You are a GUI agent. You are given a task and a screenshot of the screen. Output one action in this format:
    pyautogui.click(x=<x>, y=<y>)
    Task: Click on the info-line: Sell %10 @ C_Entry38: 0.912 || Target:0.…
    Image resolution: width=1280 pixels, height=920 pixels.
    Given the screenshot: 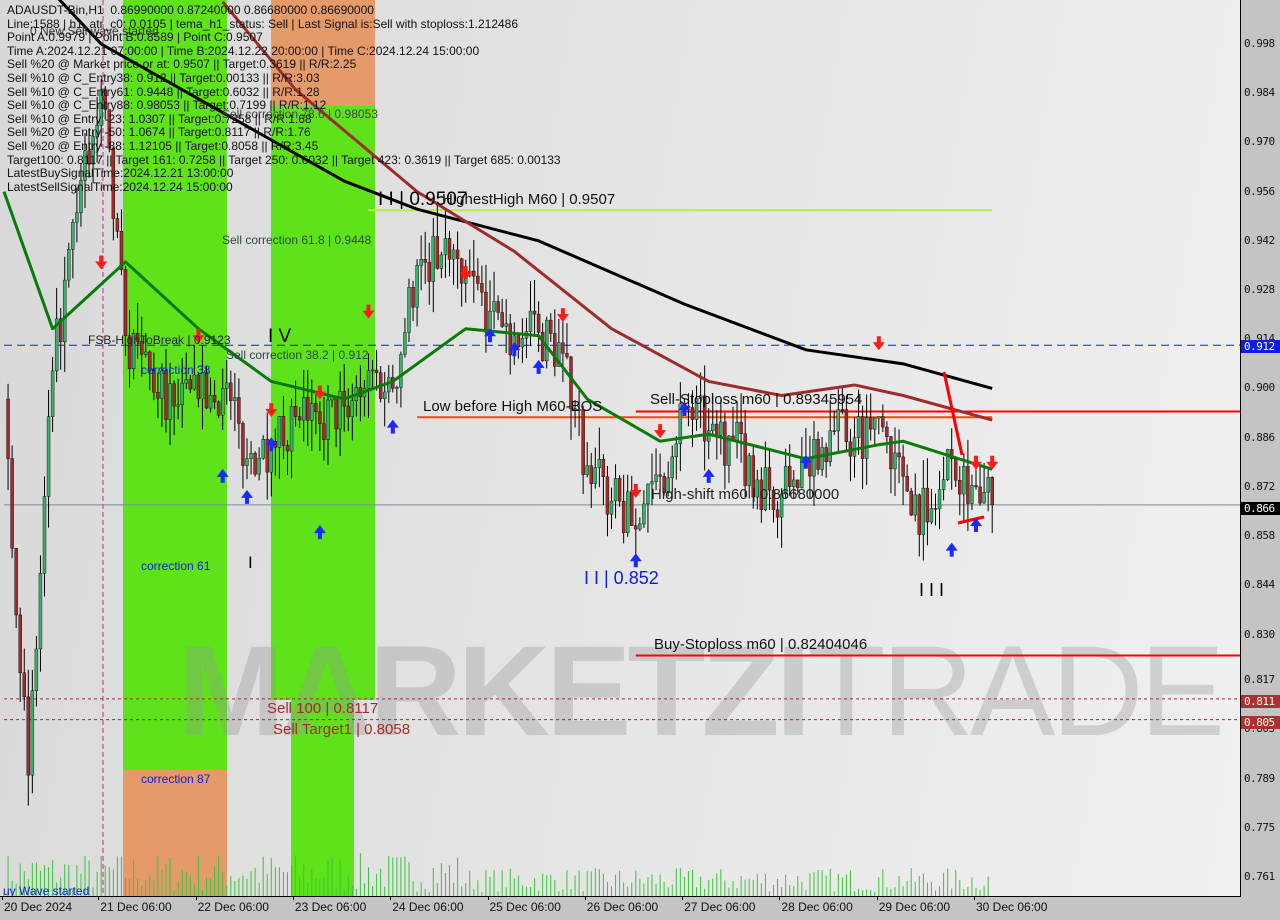 What is the action you would take?
    pyautogui.click(x=163, y=77)
    